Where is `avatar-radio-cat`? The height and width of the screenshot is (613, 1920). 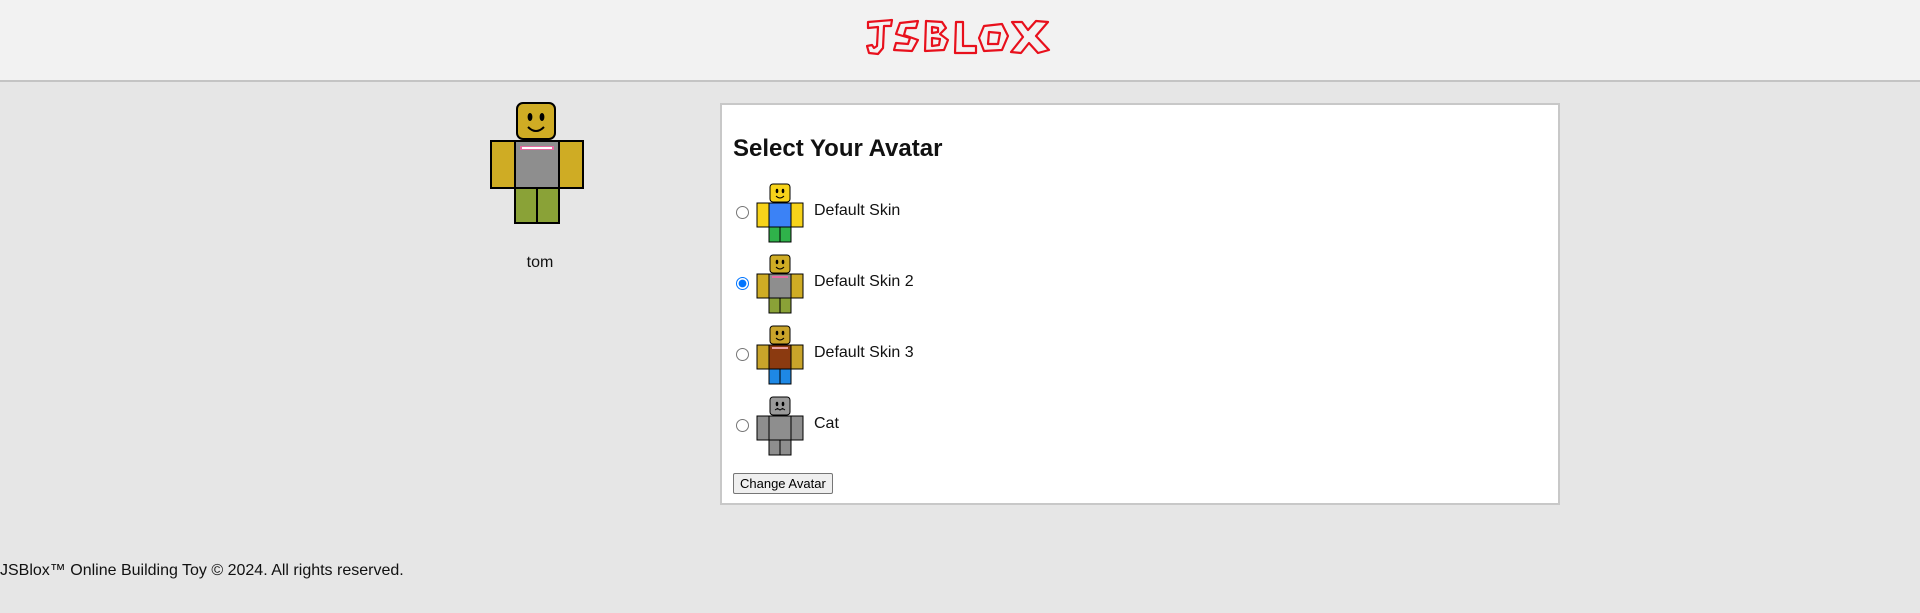 avatar-radio-cat is located at coordinates (742, 425).